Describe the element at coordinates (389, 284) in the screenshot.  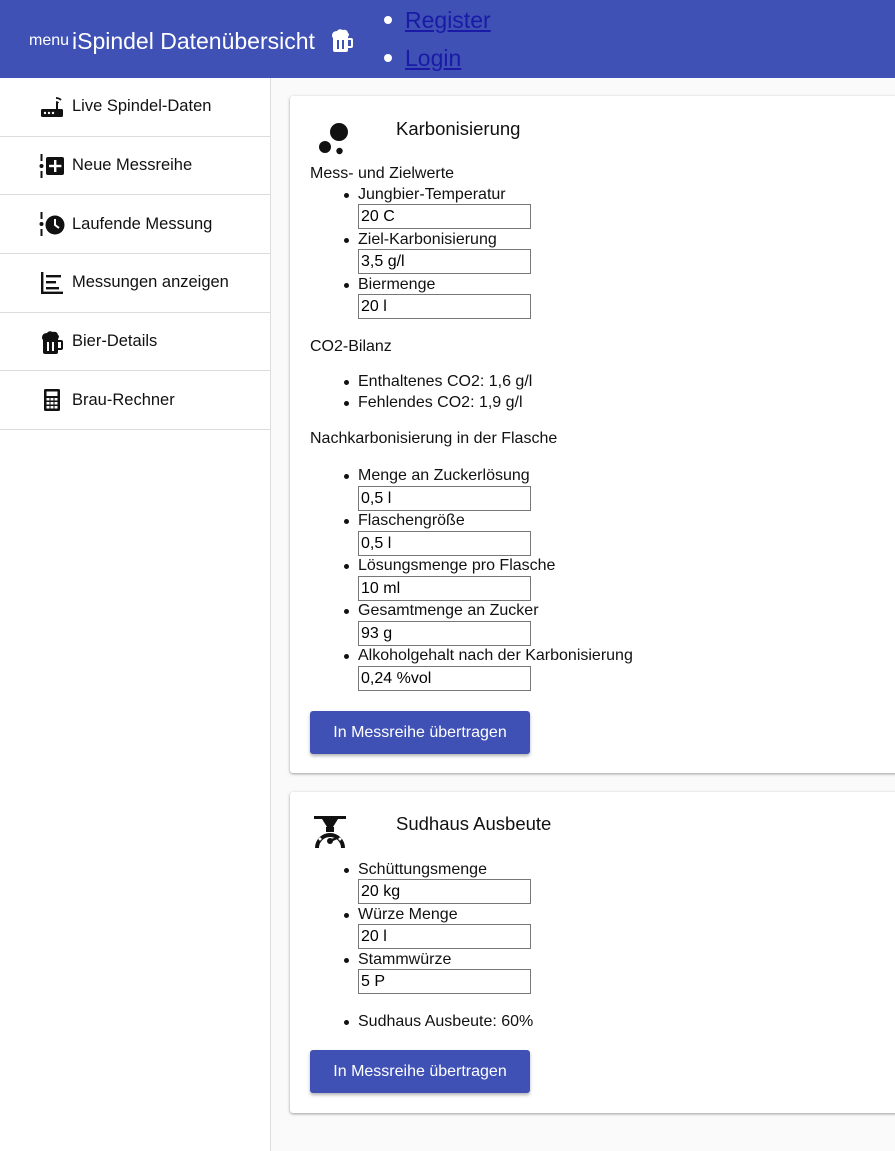
I see `field-label: Biermenge` at that location.